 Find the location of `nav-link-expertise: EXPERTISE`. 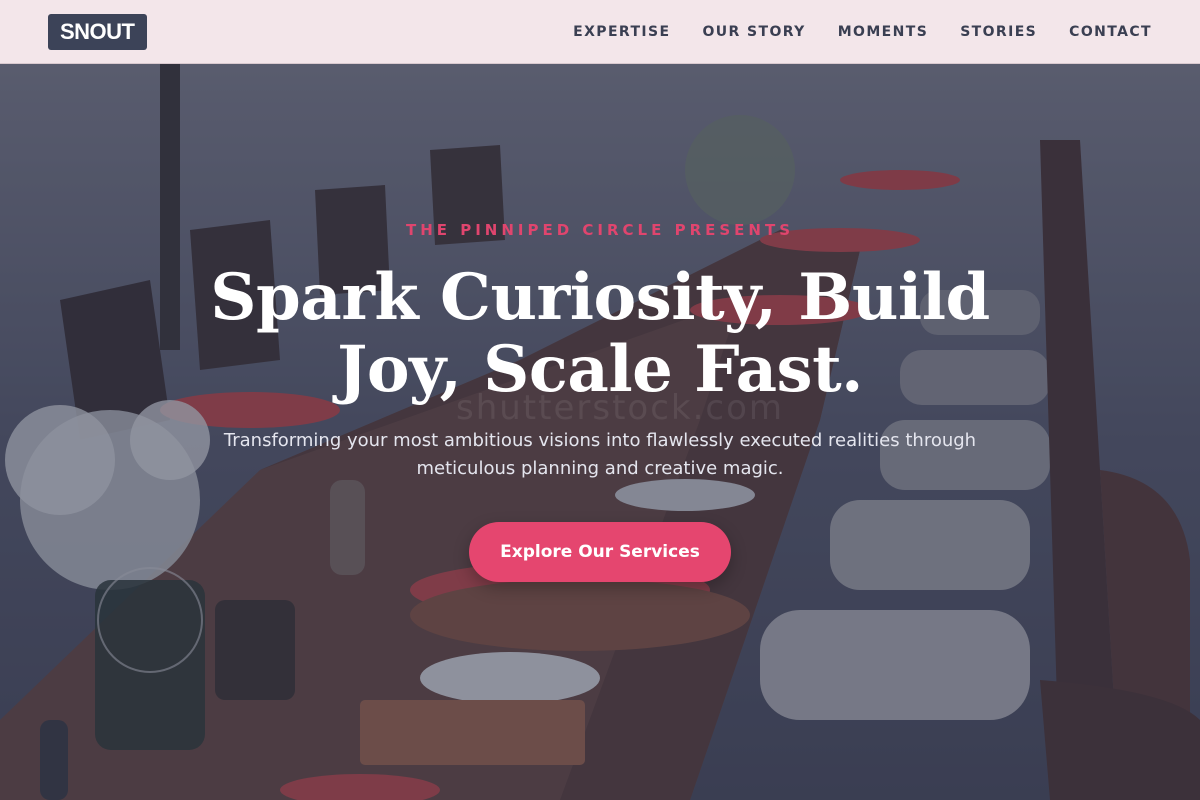

nav-link-expertise: EXPERTISE is located at coordinates (621, 32).